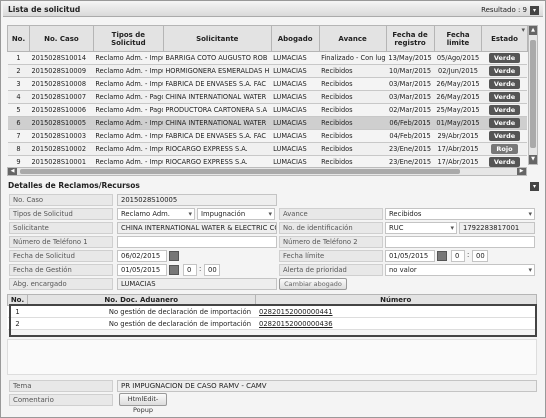 This screenshot has height=418, width=546. I want to click on tema-field: PR IMPUGNACION DE CASO RAMV - CAMV, so click(327, 386).